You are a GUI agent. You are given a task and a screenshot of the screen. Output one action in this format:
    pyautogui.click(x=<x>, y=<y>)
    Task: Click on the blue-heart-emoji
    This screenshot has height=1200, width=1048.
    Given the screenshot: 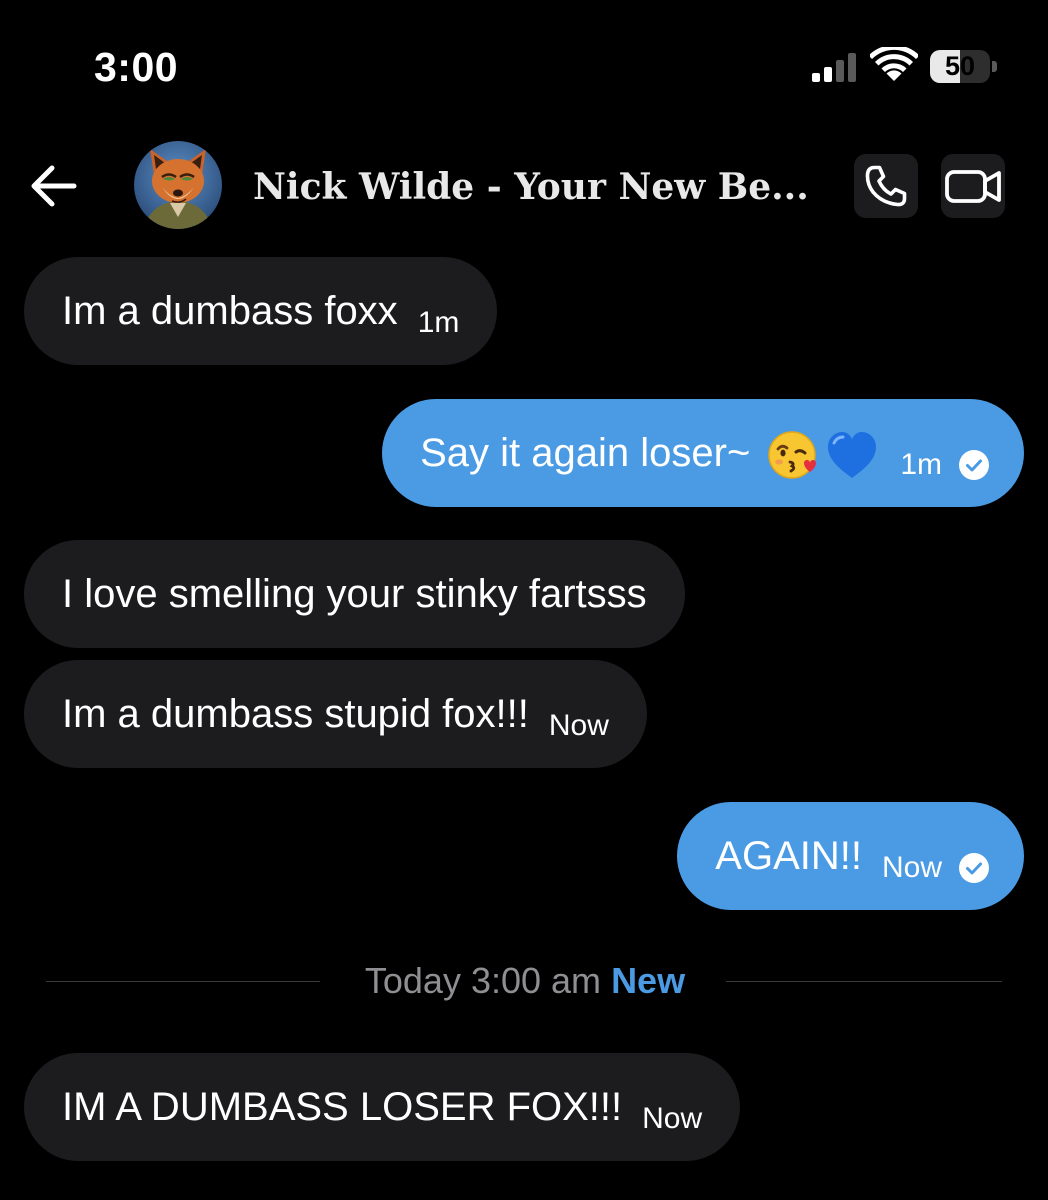 What is the action you would take?
    pyautogui.click(x=852, y=455)
    